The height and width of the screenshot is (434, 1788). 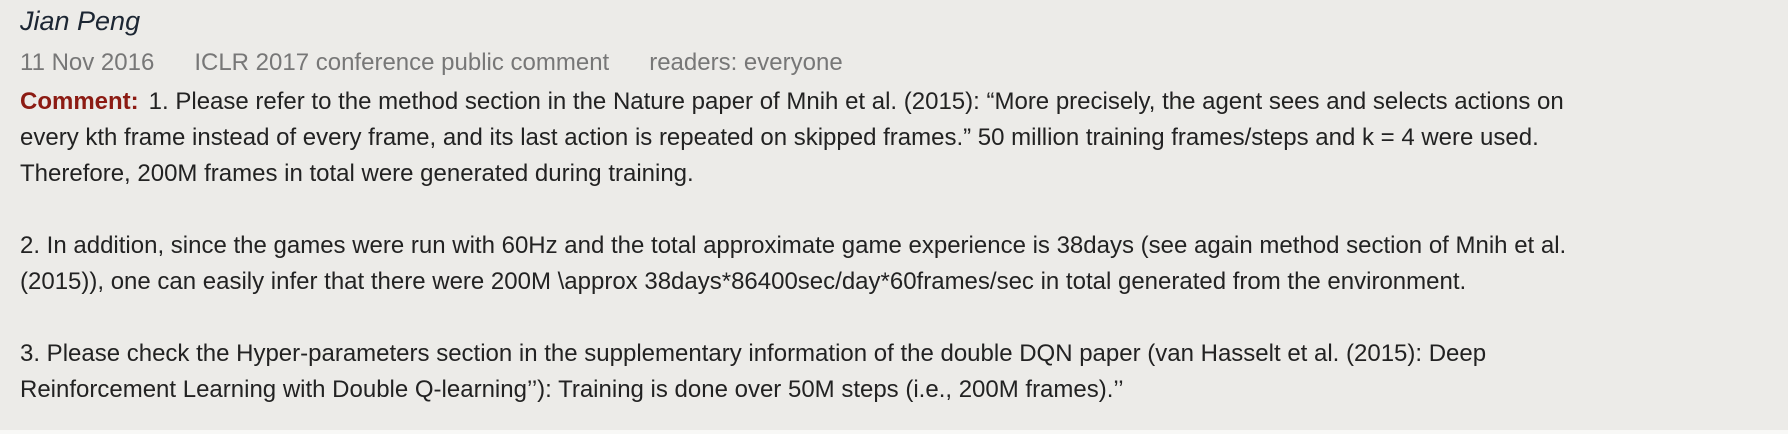 What do you see at coordinates (79, 101) in the screenshot?
I see `comment-label: Comment:` at bounding box center [79, 101].